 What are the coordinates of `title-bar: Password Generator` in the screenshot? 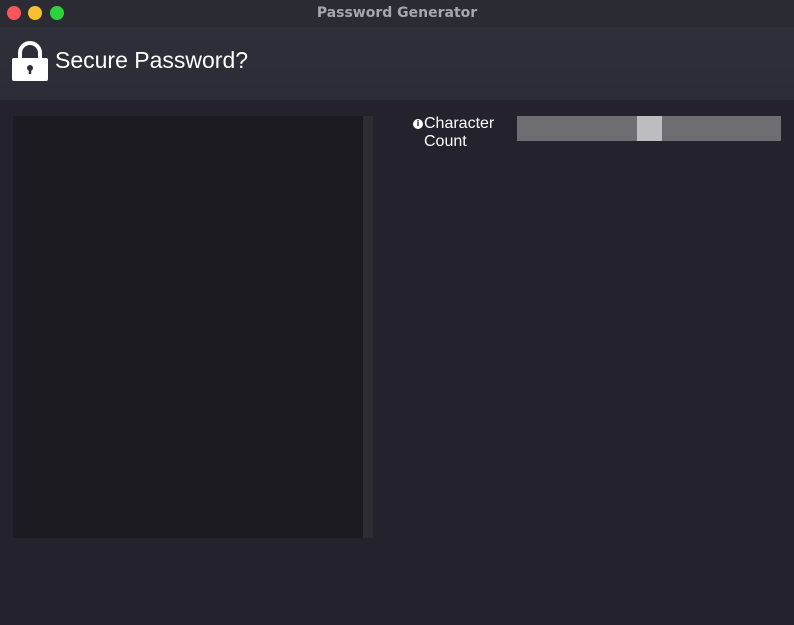 It's located at (397, 13).